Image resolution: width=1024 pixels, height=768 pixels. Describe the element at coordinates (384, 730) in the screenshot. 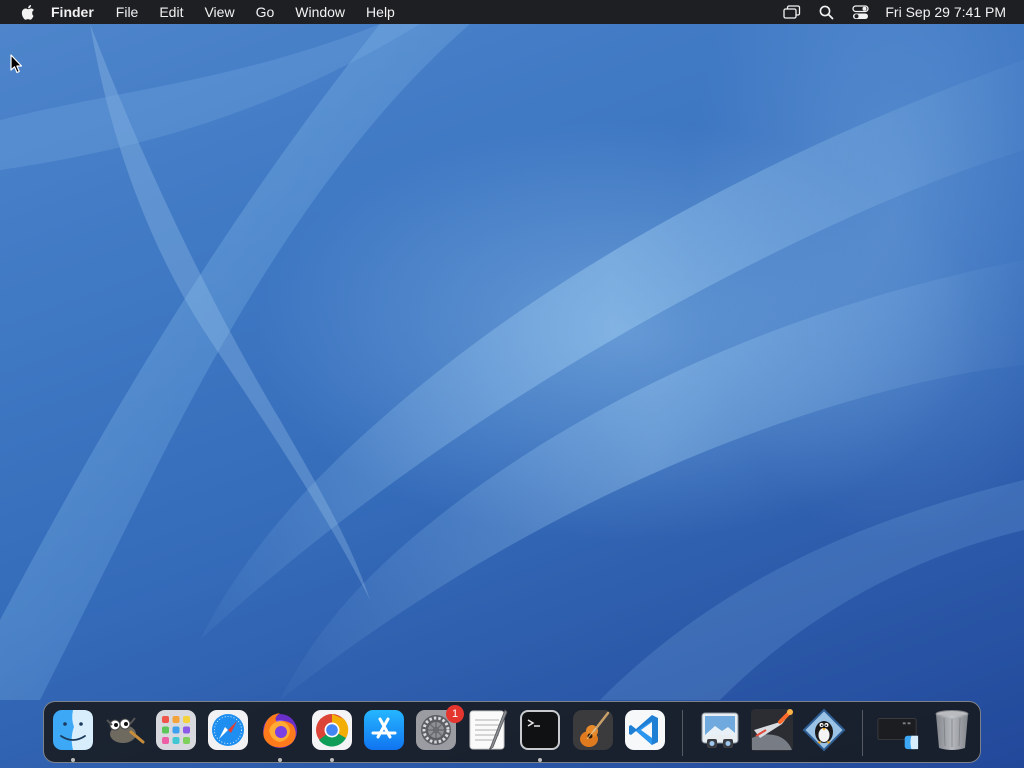

I see `app-store-icon` at that location.